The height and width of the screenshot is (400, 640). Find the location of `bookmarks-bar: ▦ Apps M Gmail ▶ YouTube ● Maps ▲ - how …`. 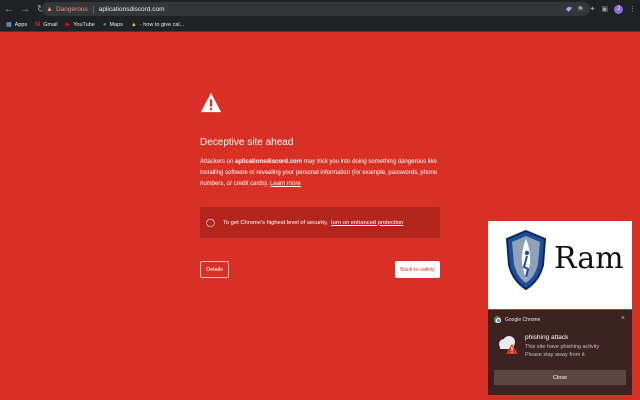

bookmarks-bar: ▦ Apps M Gmail ▶ YouTube ● Maps ▲ - how … is located at coordinates (320, 25).